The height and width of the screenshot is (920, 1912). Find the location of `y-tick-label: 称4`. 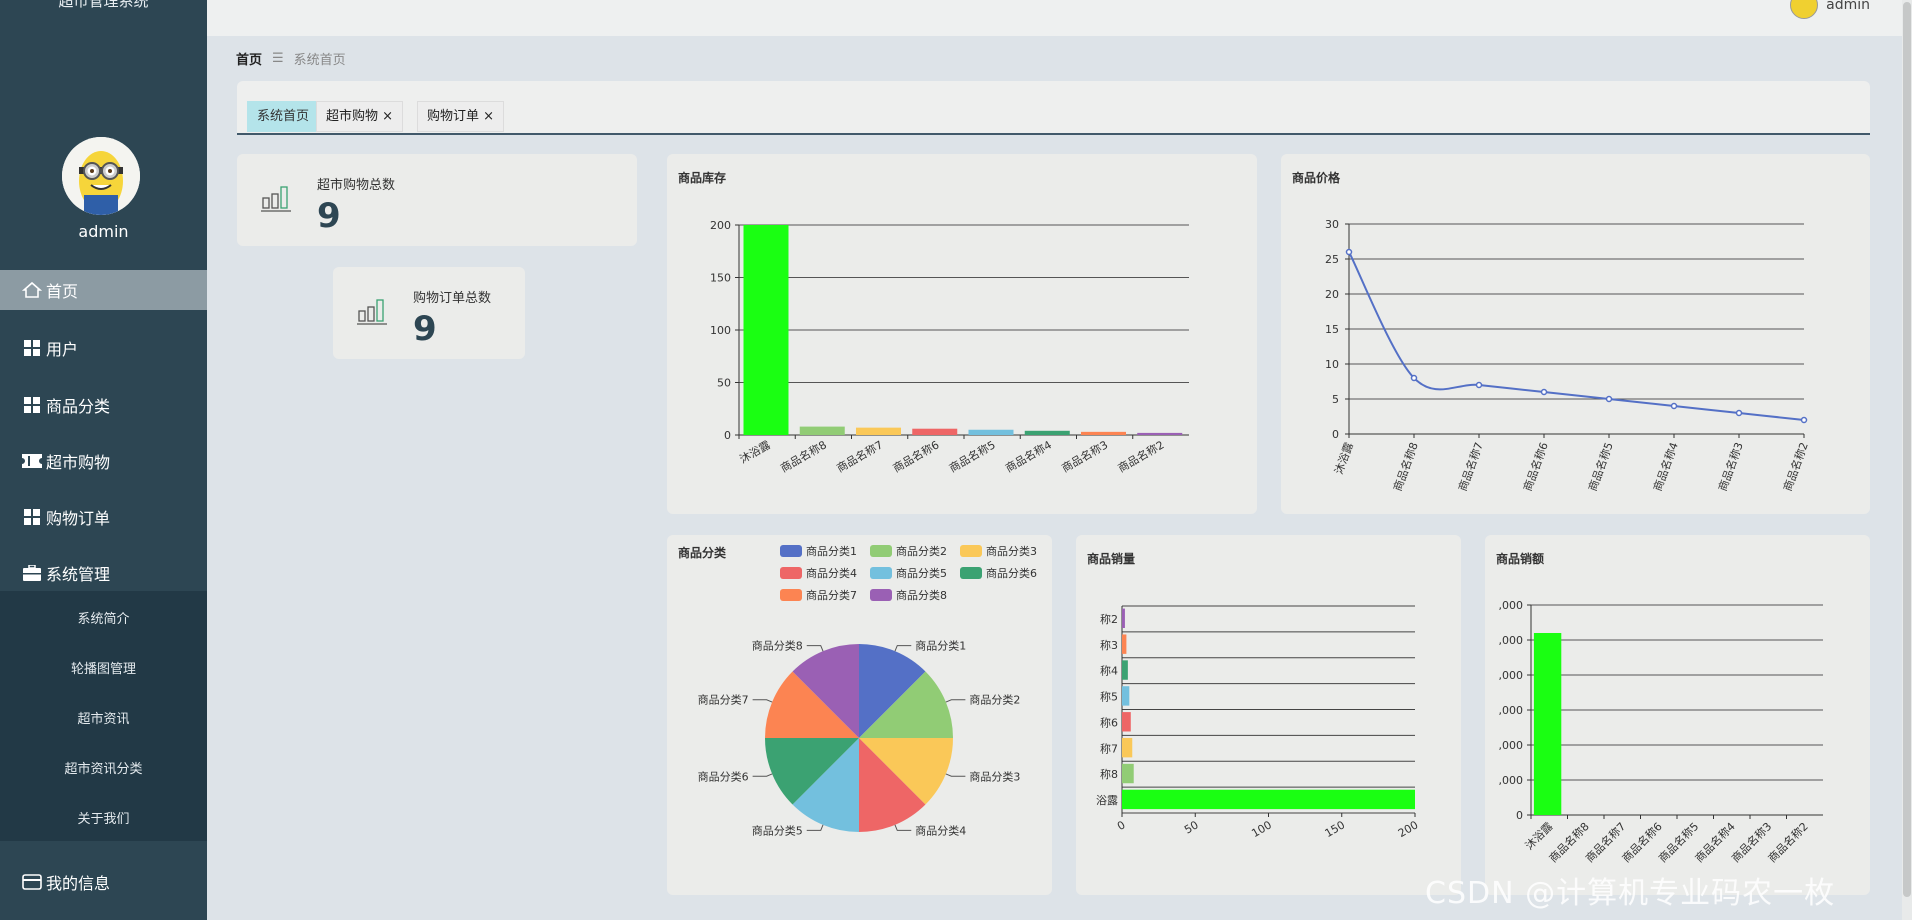

y-tick-label: 称4 is located at coordinates (1109, 671).